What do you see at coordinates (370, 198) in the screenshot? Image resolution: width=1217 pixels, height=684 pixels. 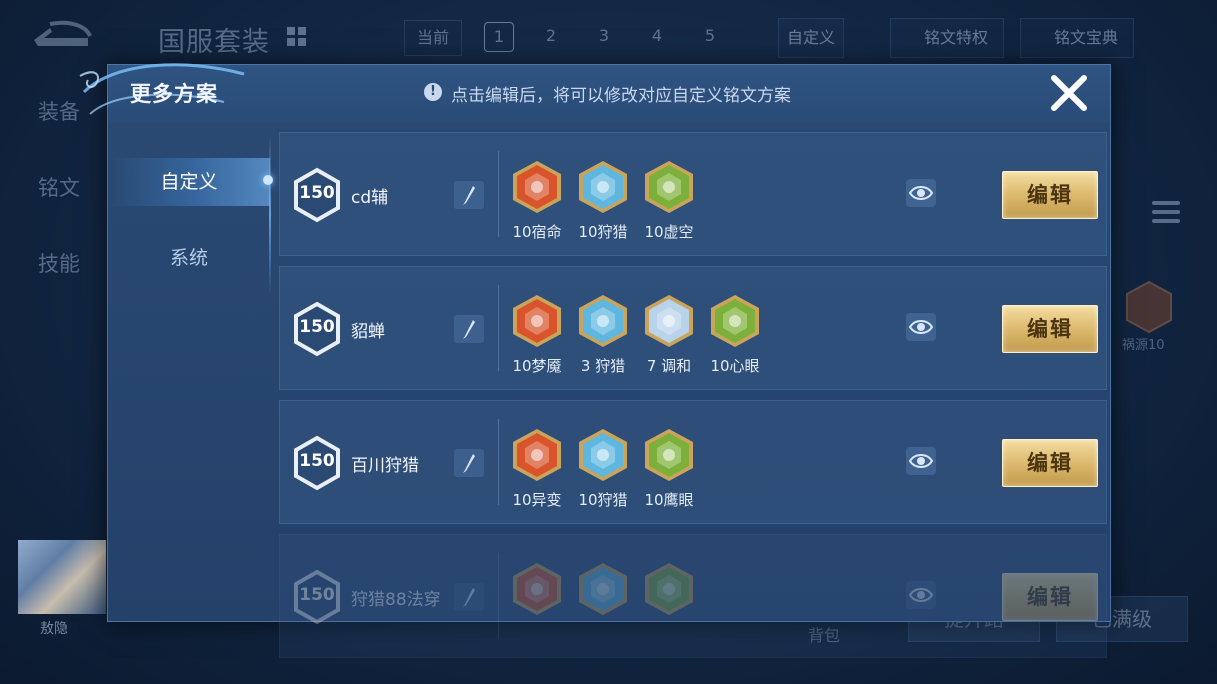 I see `scheme-name: cd辅` at bounding box center [370, 198].